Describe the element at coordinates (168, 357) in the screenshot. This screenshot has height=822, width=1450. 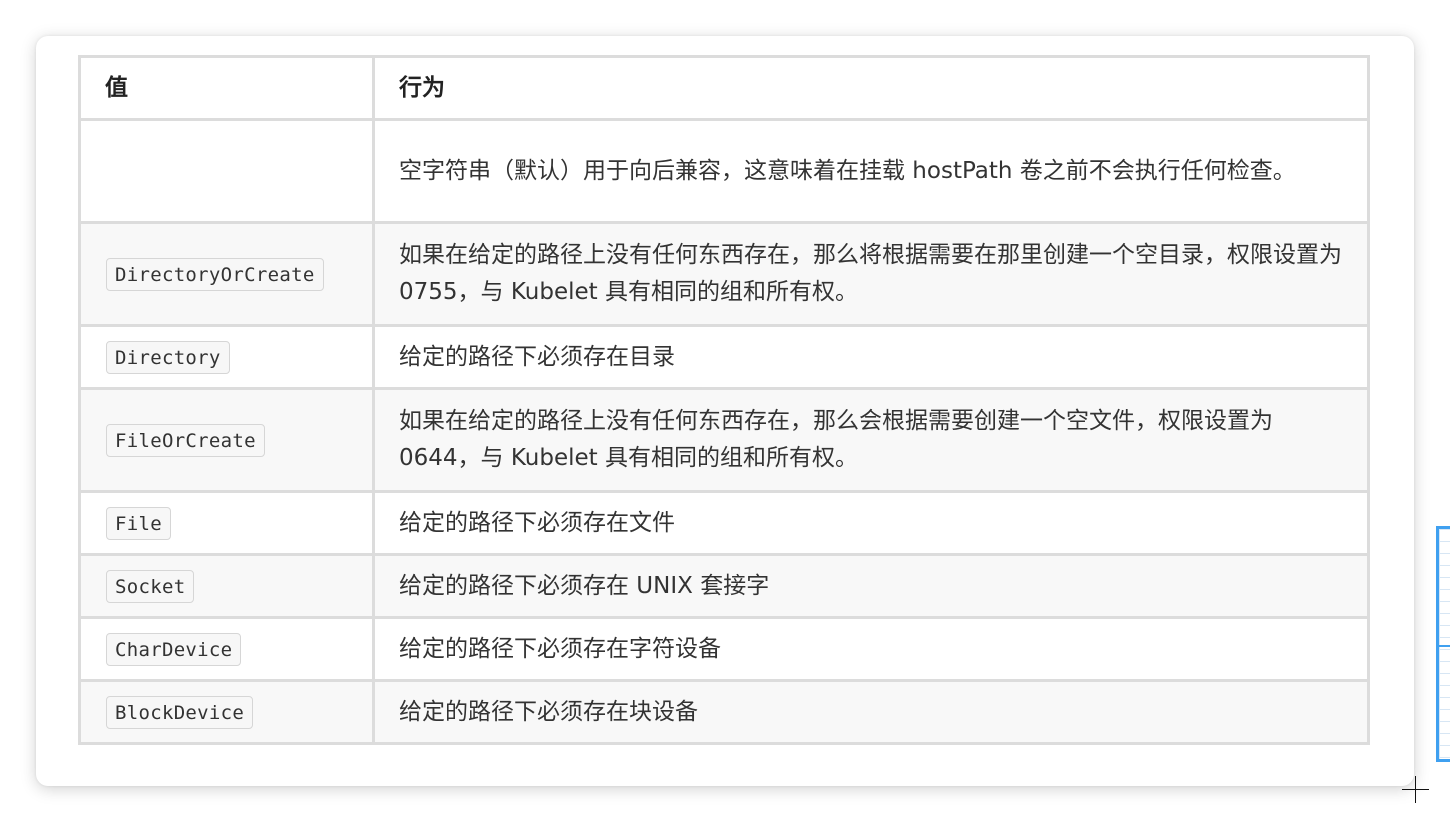
I see `value-code: Directory` at that location.